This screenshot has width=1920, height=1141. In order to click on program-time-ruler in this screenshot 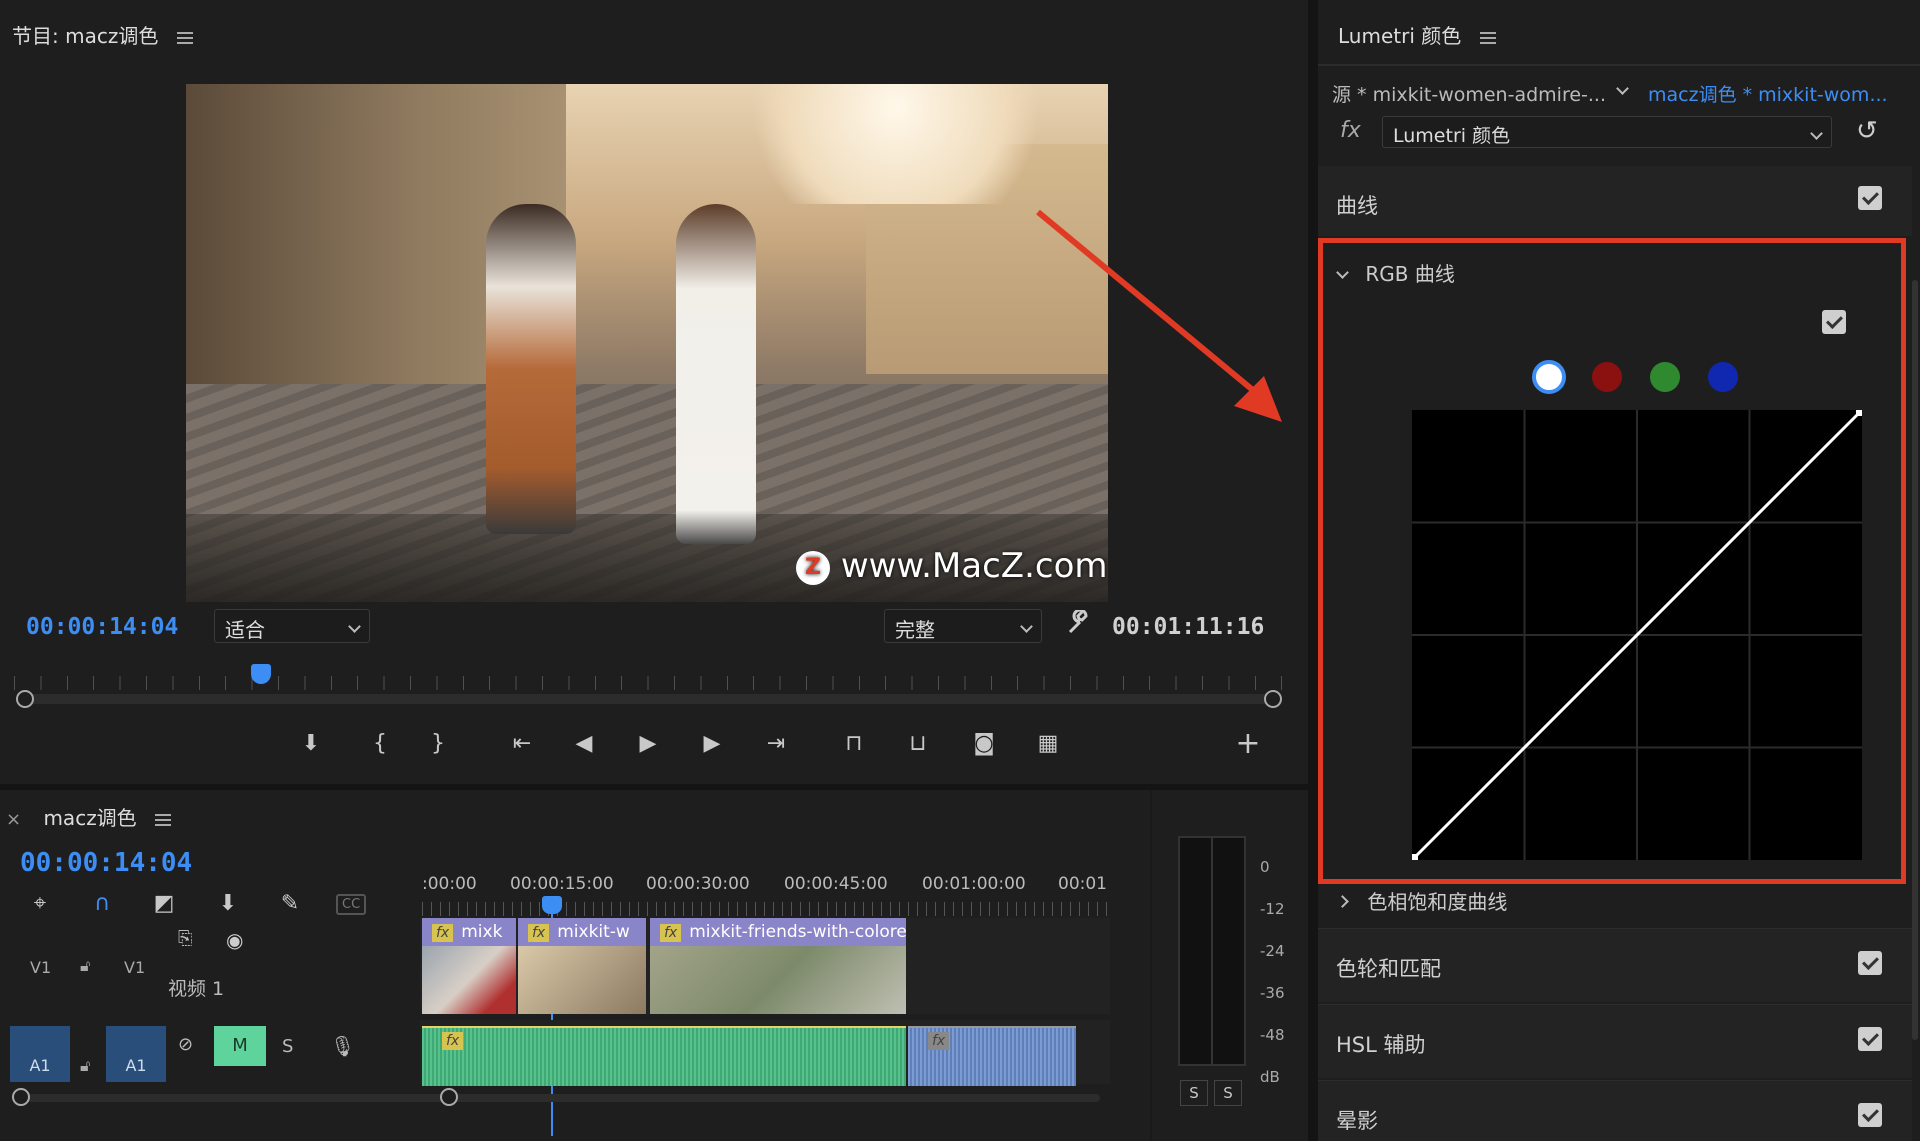, I will do `click(649, 683)`.